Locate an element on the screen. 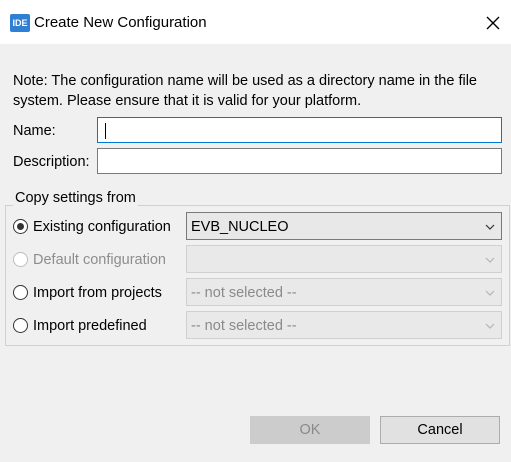 This screenshot has height=462, width=511. default-configuration-combo is located at coordinates (344, 259).